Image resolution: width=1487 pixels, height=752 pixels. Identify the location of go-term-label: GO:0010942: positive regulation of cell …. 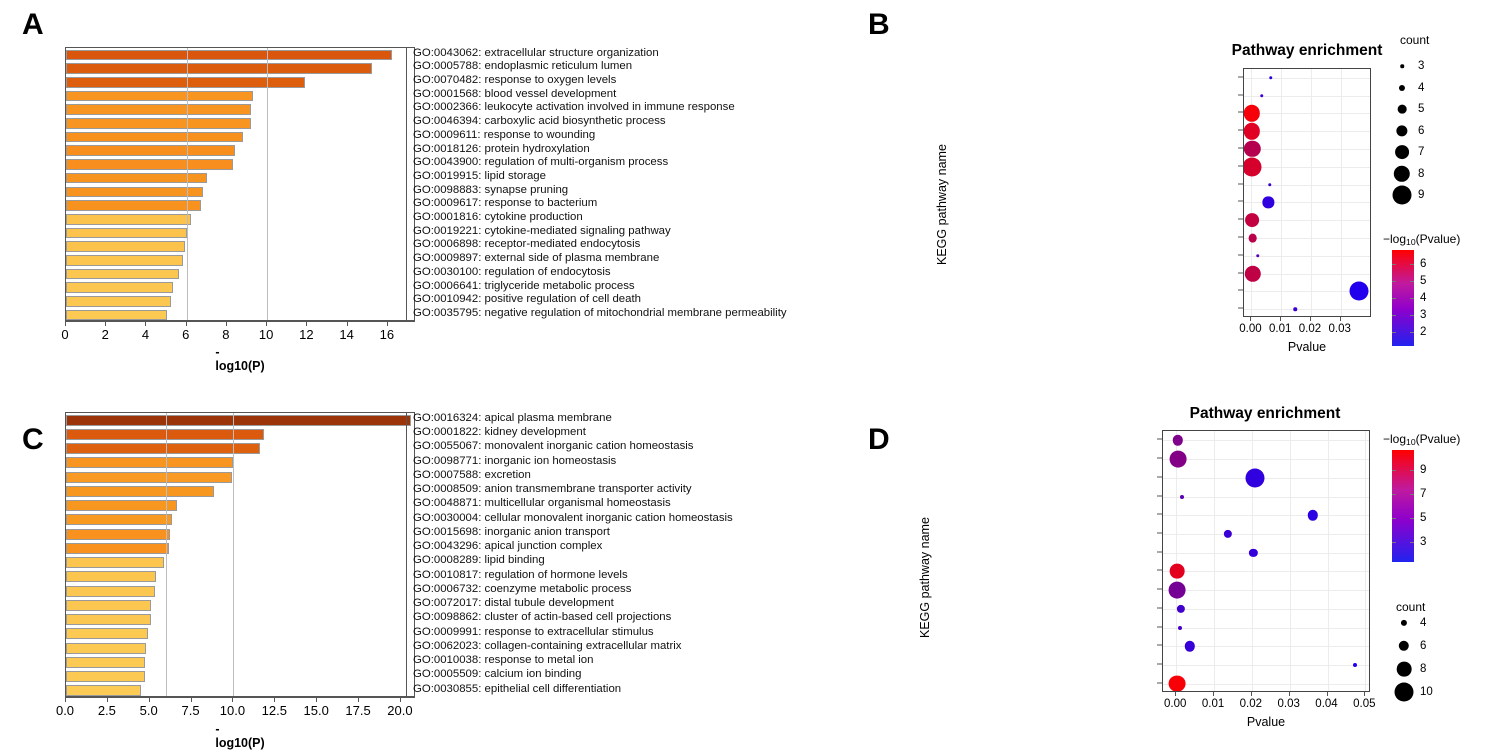
(527, 299).